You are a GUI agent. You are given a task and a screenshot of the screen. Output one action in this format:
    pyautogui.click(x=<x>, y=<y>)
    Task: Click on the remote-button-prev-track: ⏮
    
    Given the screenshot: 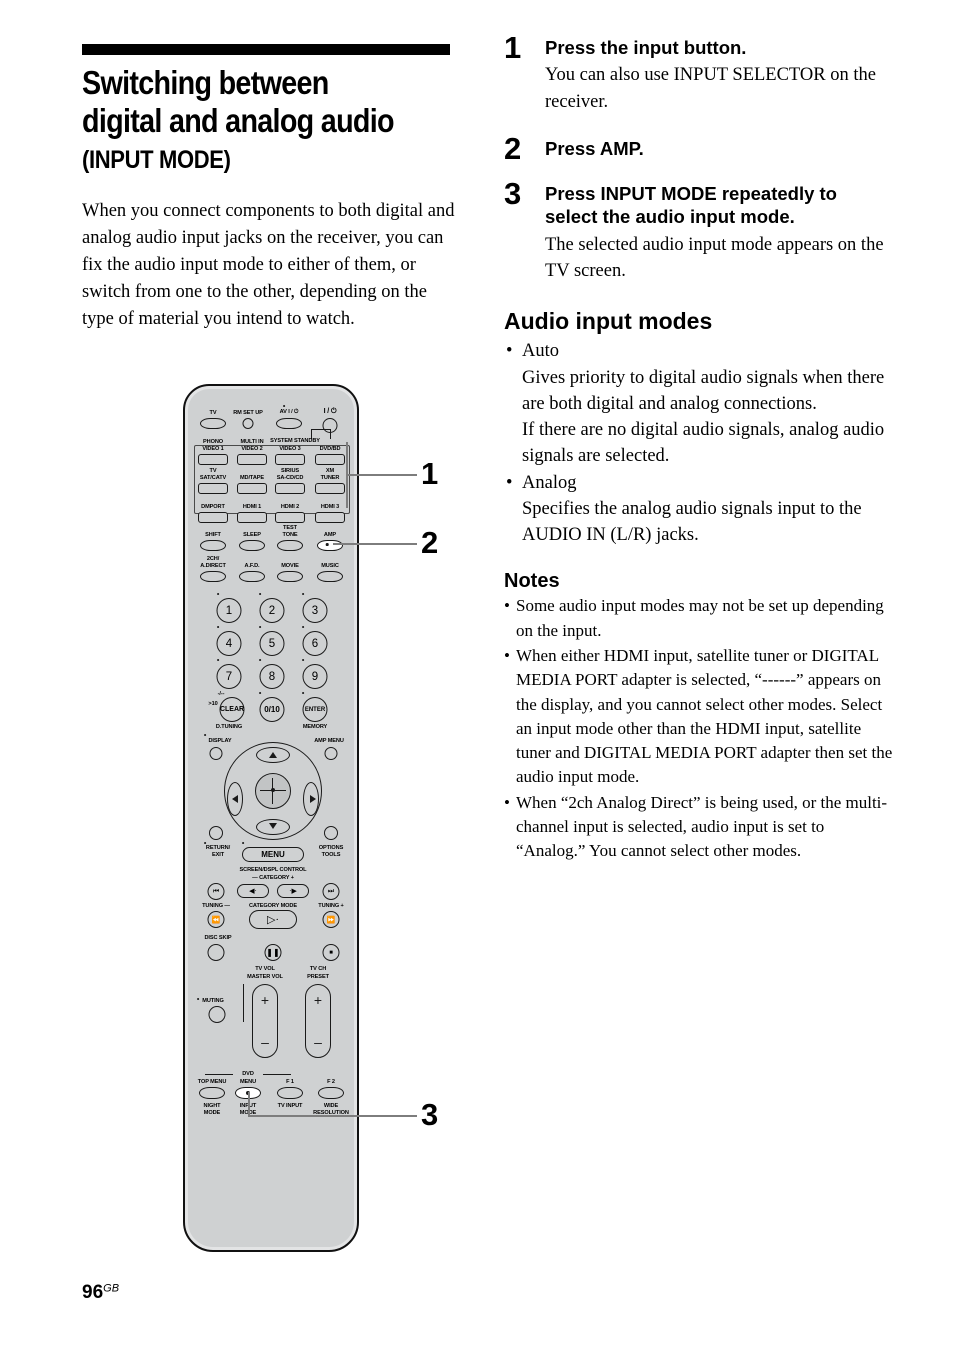 What is the action you would take?
    pyautogui.click(x=216, y=891)
    